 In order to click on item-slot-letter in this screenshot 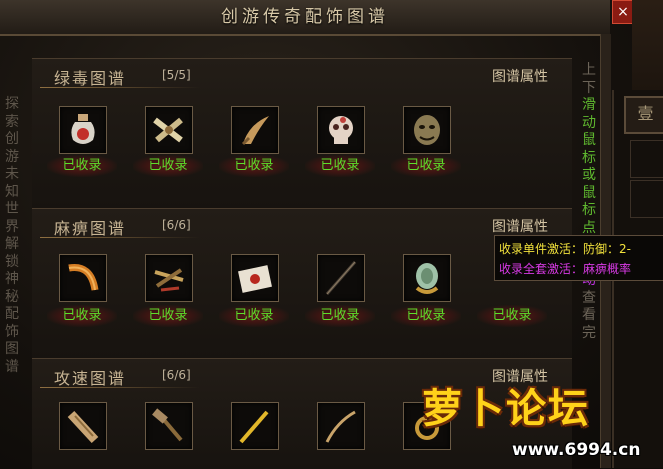, I will do `click(255, 278)`.